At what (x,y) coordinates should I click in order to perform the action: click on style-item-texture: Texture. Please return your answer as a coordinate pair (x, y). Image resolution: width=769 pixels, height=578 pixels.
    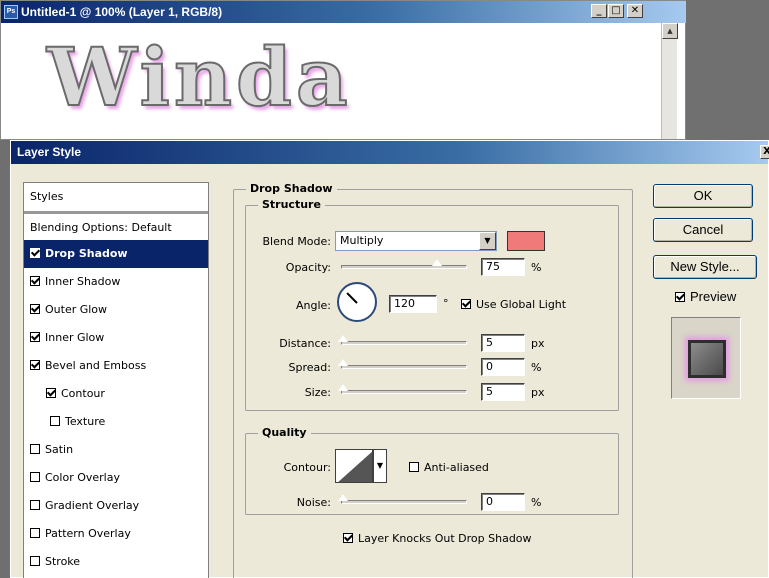
    Looking at the image, I should click on (116, 422).